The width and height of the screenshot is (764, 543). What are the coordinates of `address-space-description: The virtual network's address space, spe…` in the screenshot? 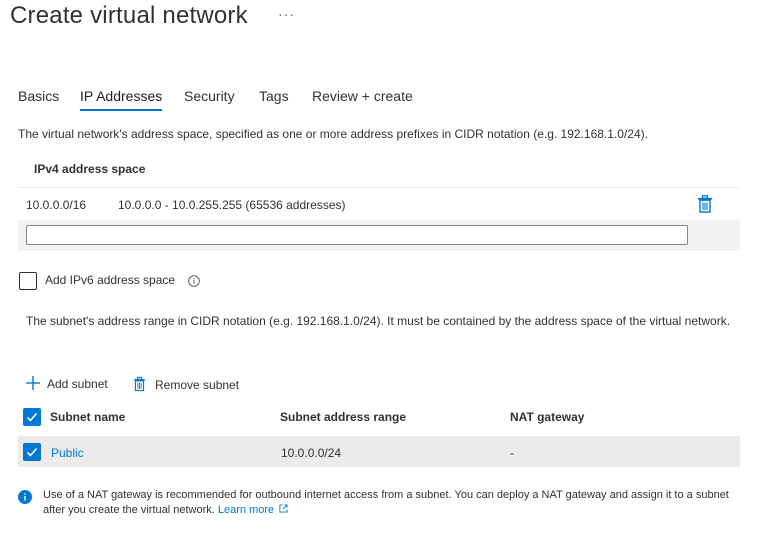 It's located at (333, 134).